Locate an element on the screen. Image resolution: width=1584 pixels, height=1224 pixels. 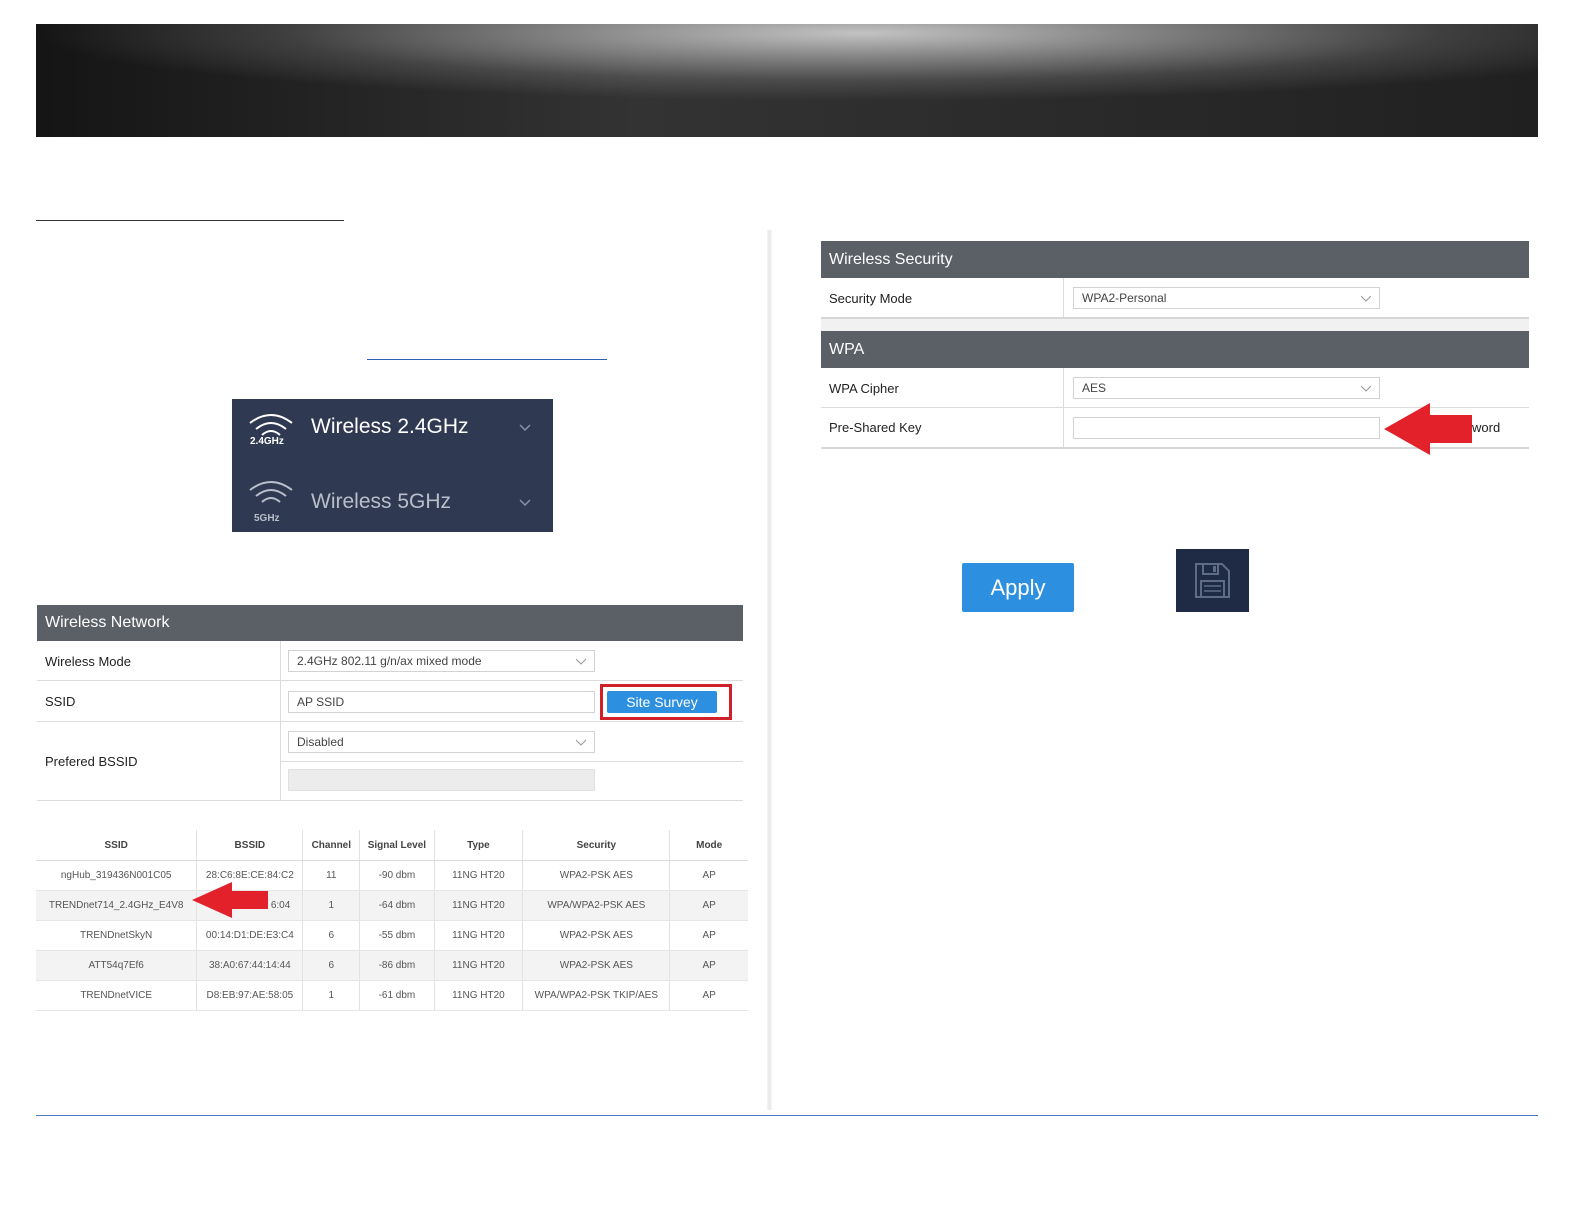
cell-ssid: TRENDnetSkyN is located at coordinates (117, 935).